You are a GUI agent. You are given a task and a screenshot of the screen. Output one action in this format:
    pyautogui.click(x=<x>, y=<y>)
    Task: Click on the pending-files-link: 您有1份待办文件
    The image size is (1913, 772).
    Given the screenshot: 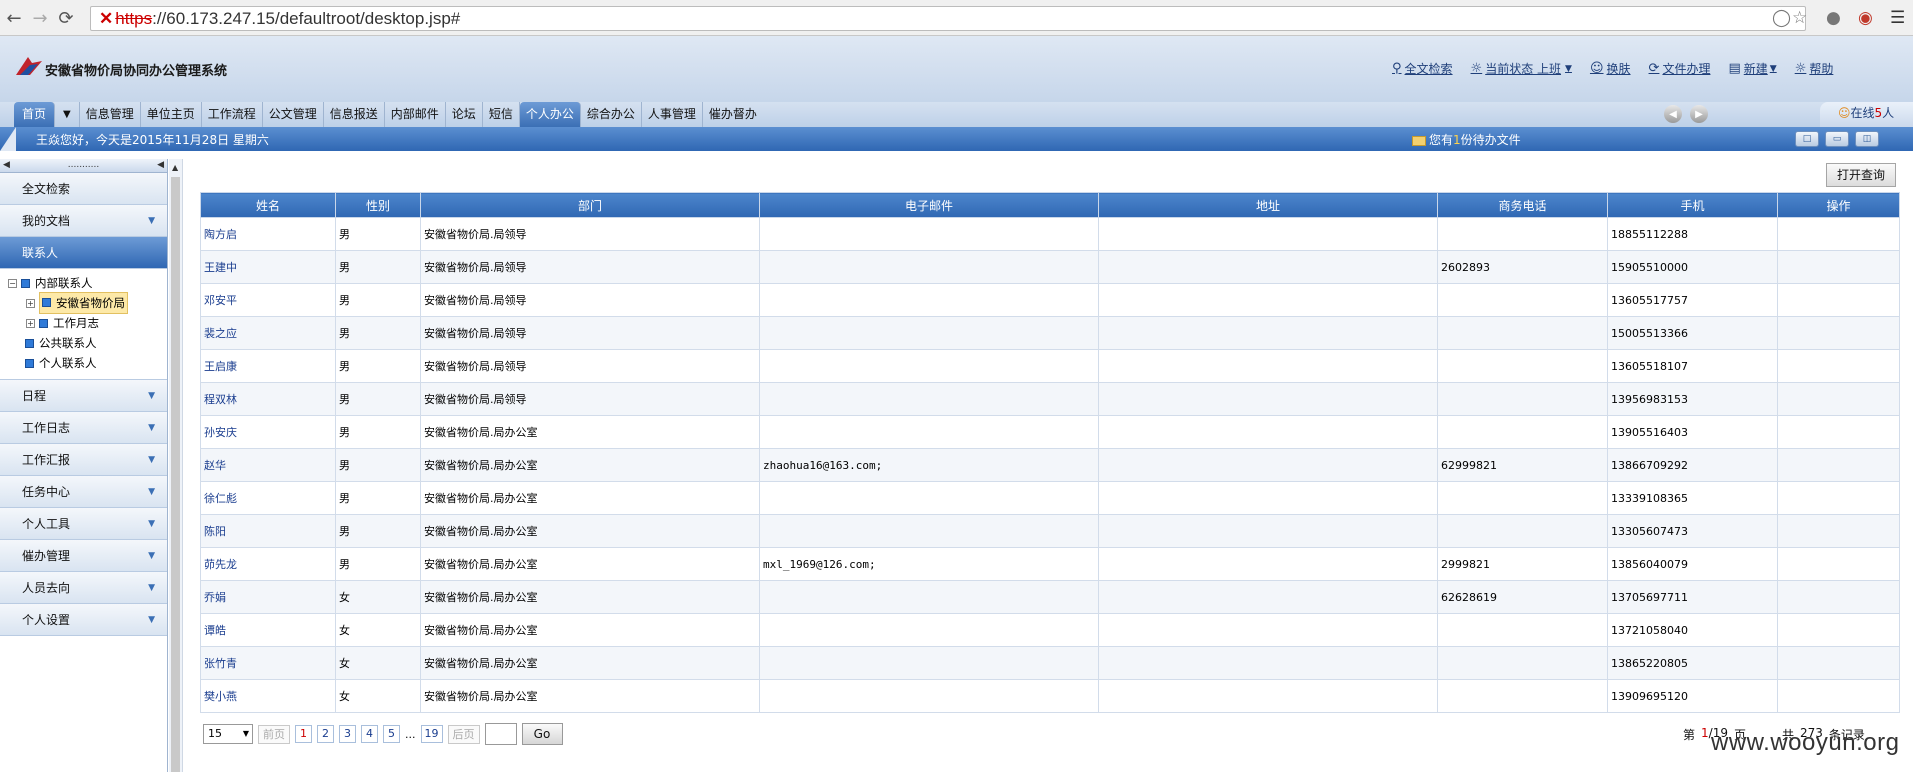 What is the action you would take?
    pyautogui.click(x=1466, y=139)
    